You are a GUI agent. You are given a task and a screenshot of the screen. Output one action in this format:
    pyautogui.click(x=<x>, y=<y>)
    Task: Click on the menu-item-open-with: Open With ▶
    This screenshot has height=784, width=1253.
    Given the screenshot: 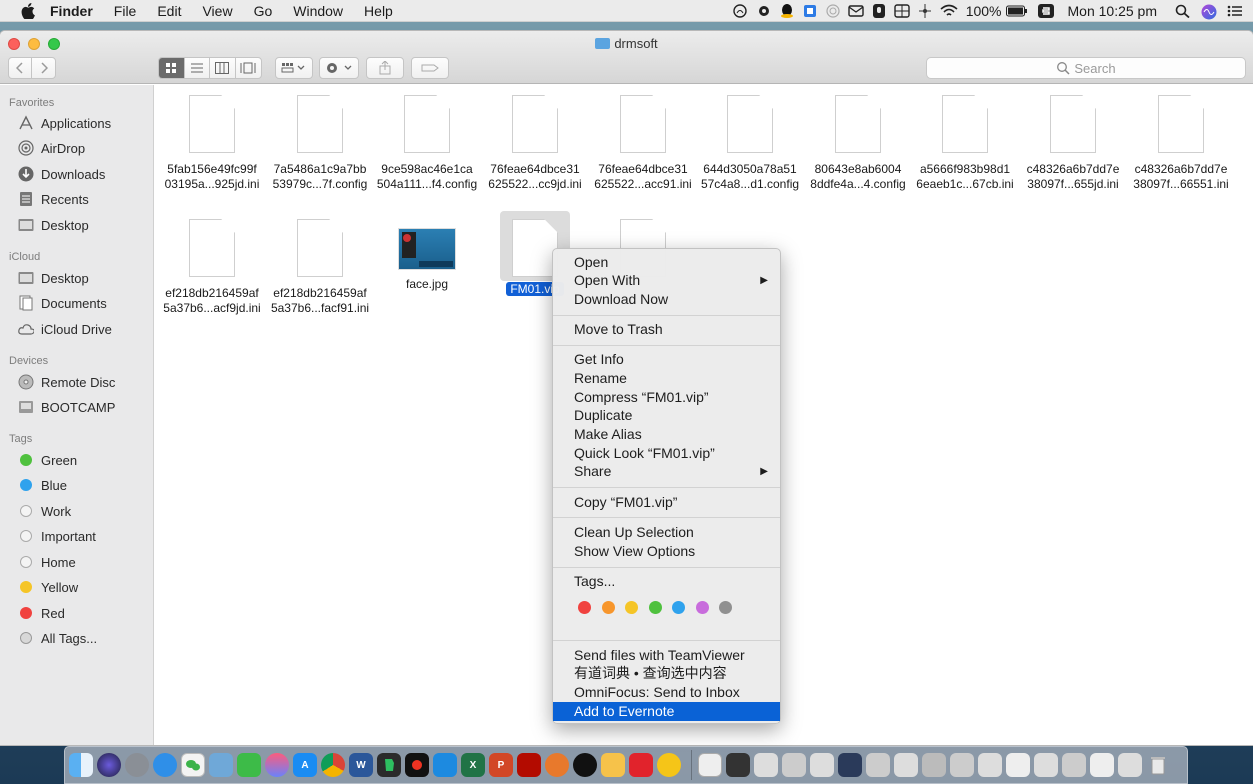 What is the action you would take?
    pyautogui.click(x=666, y=280)
    